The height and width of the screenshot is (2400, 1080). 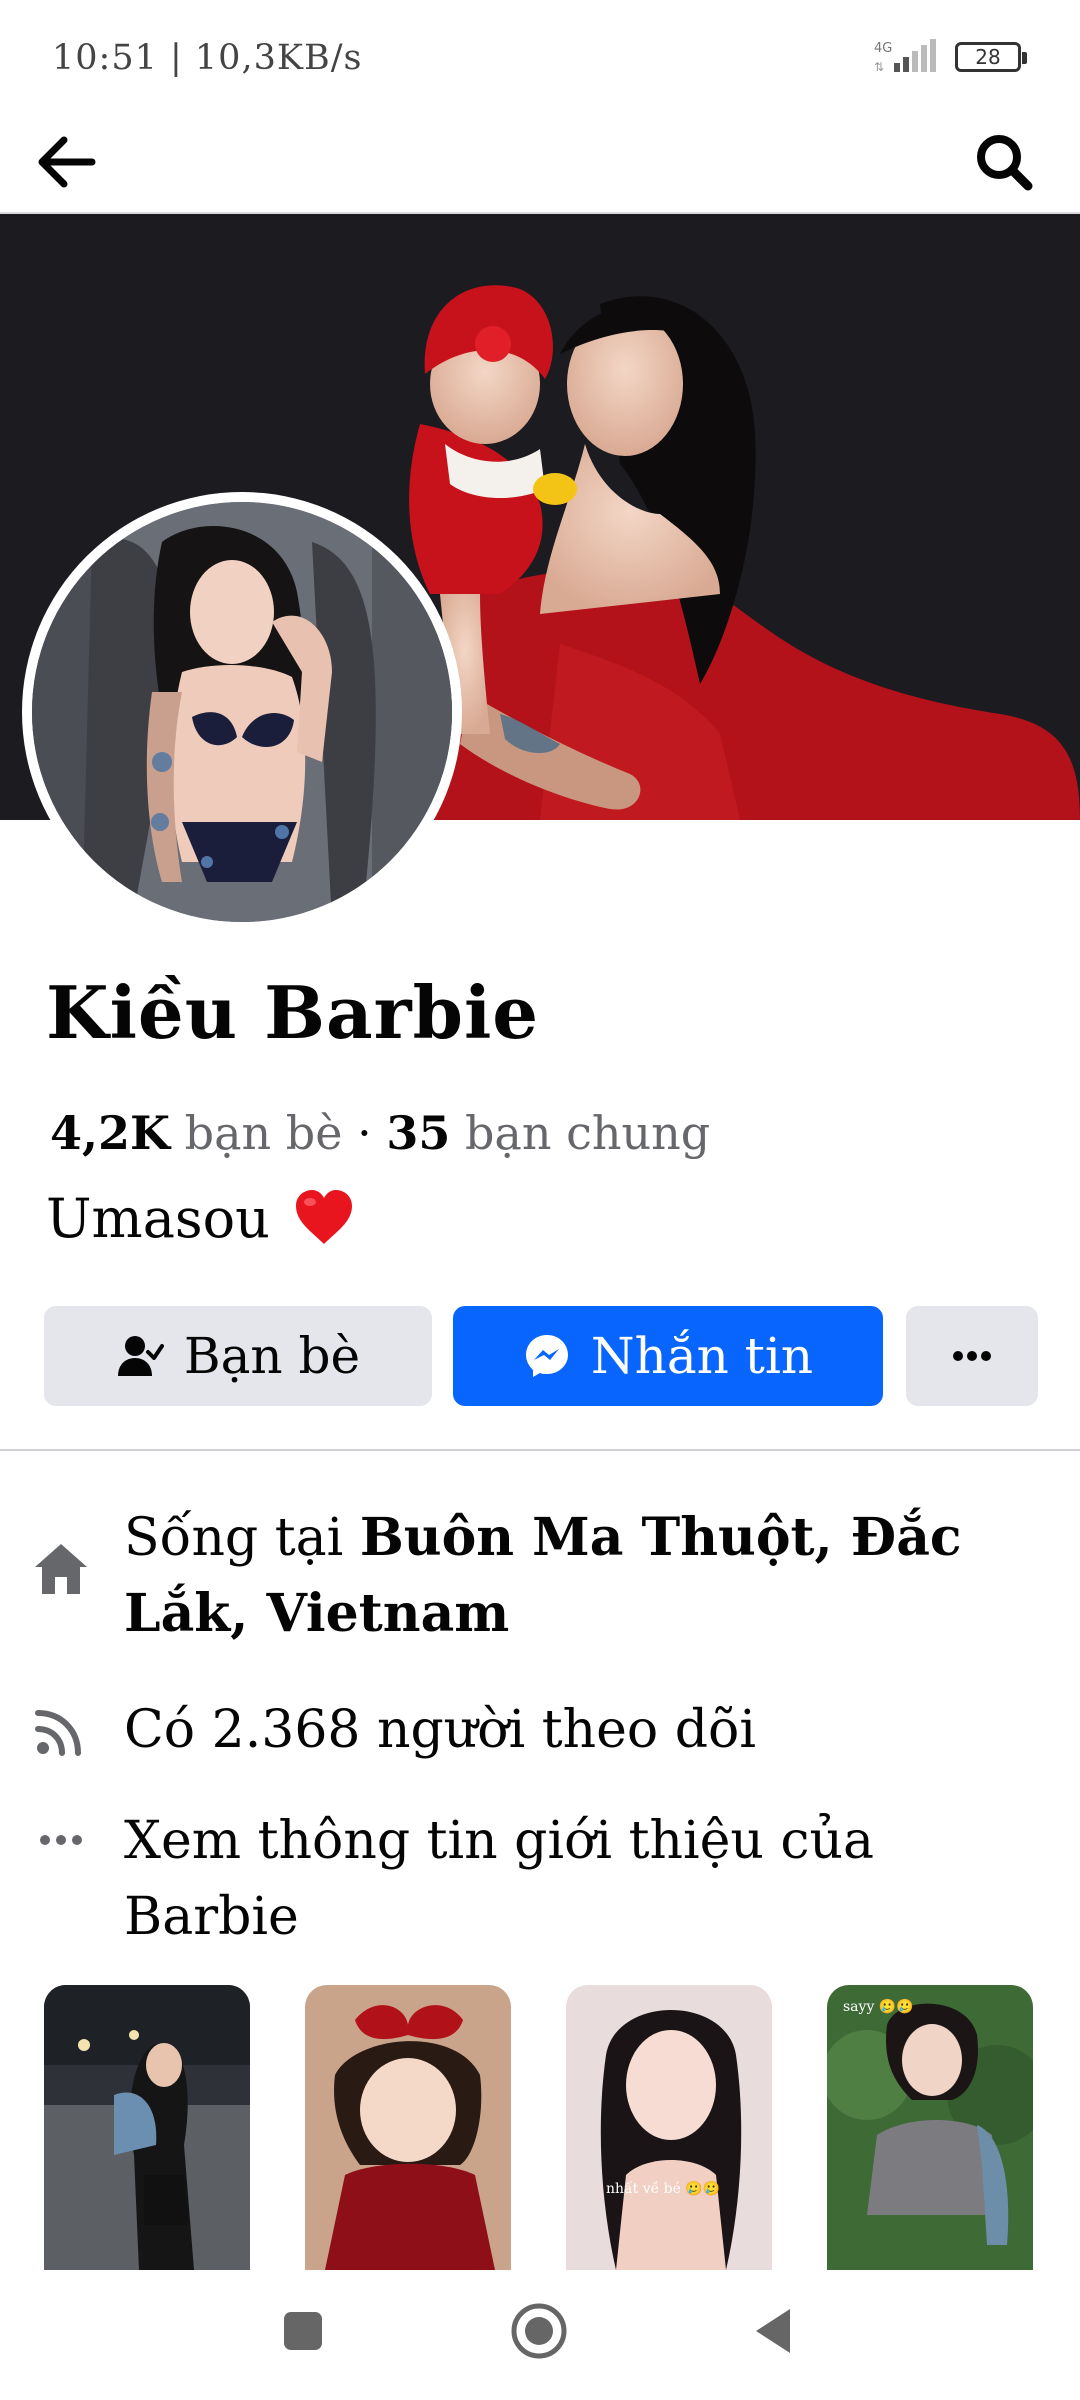 What do you see at coordinates (546, 1356) in the screenshot?
I see `messenger-icon` at bounding box center [546, 1356].